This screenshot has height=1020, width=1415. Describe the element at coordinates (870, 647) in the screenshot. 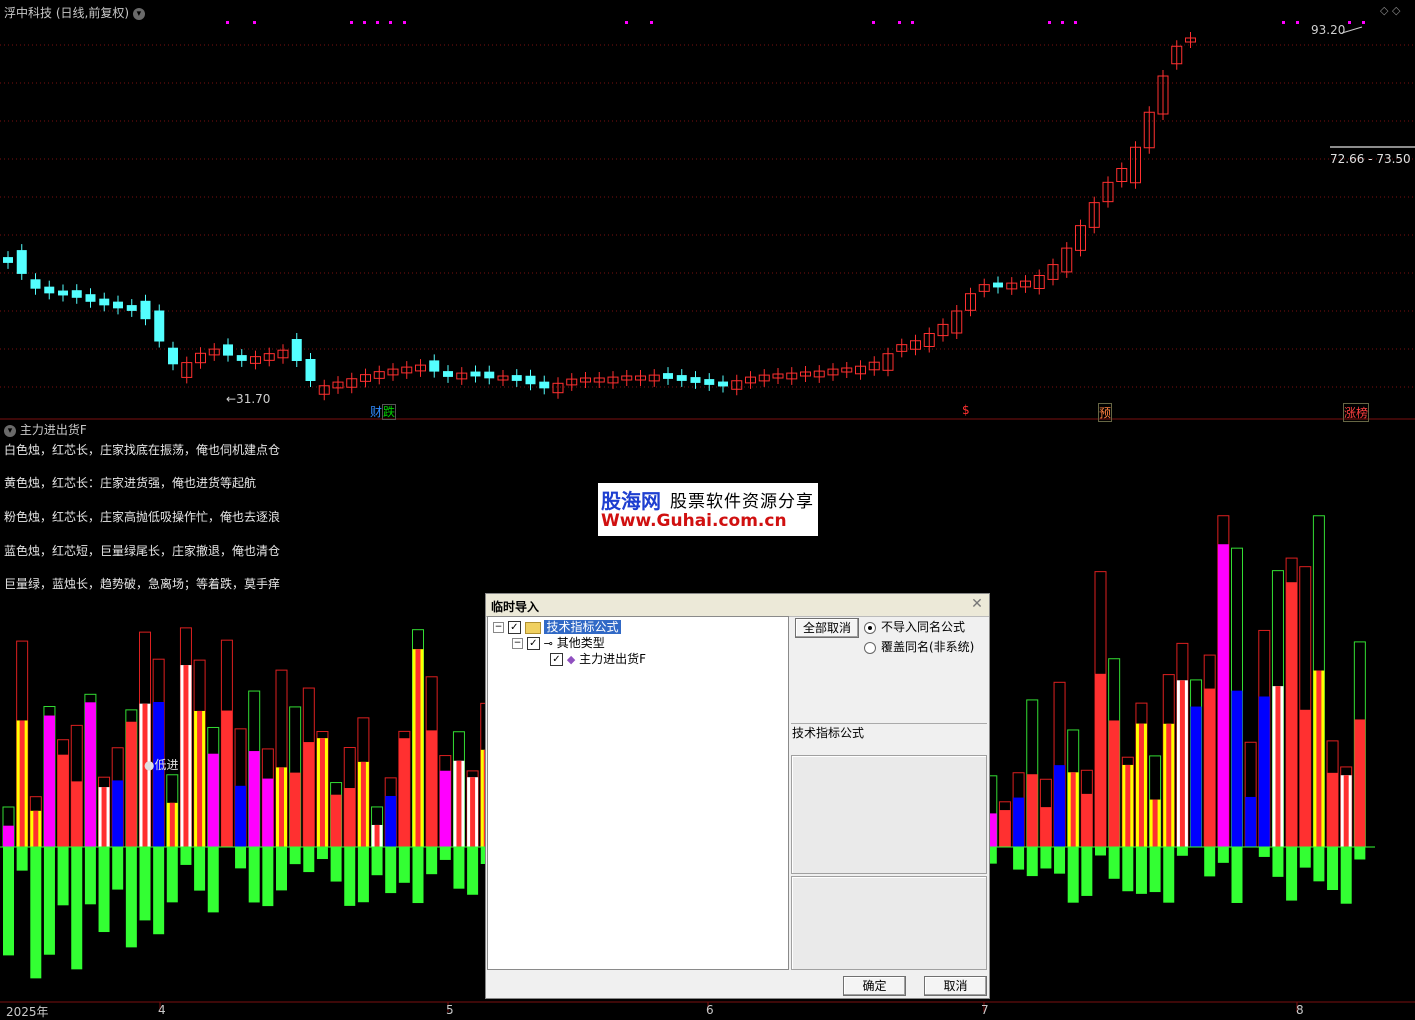

I see `radio-indicator-off` at that location.